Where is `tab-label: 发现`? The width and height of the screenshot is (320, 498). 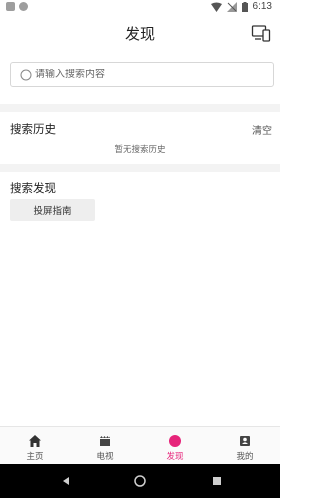
tab-label: 发现 is located at coordinates (175, 457).